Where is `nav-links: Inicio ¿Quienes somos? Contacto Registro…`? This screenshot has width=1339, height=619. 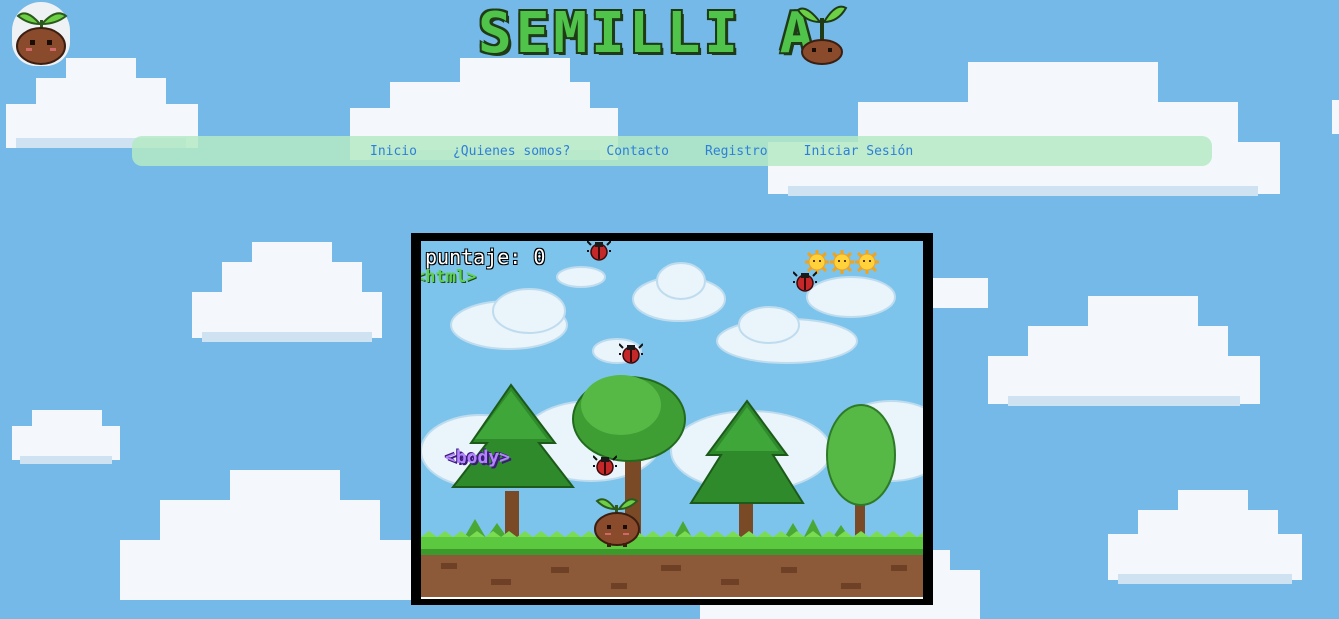
nav-links: Inicio ¿Quienes somos? Contacto Registro… is located at coordinates (641, 151).